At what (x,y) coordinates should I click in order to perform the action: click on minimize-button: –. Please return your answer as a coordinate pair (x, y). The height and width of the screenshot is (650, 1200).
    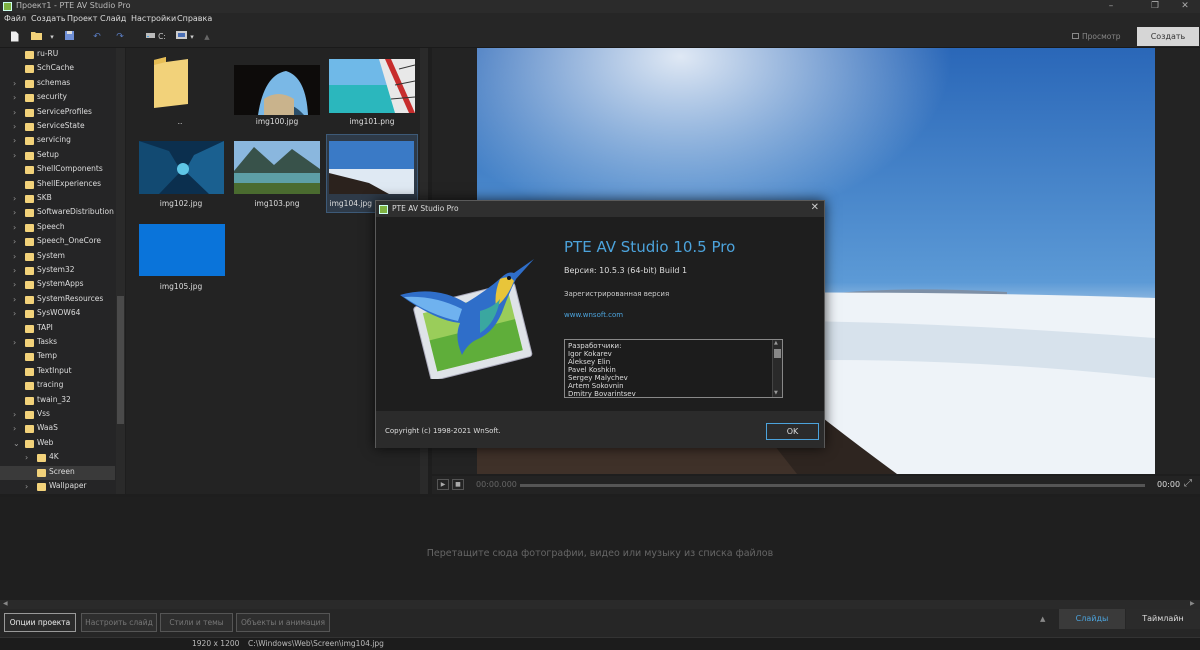
    Looking at the image, I should click on (1111, 6).